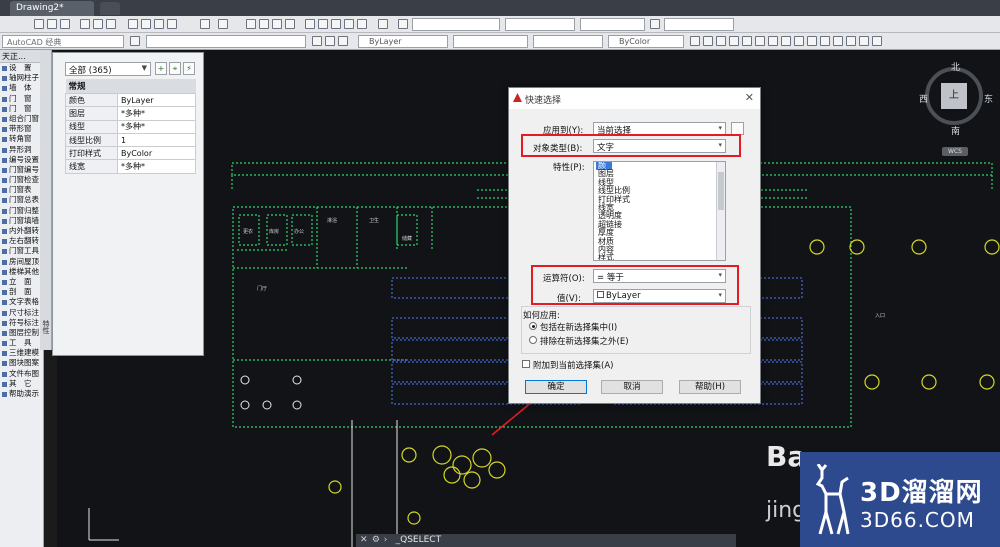  I want to click on property-value: ByColor, so click(156, 153).